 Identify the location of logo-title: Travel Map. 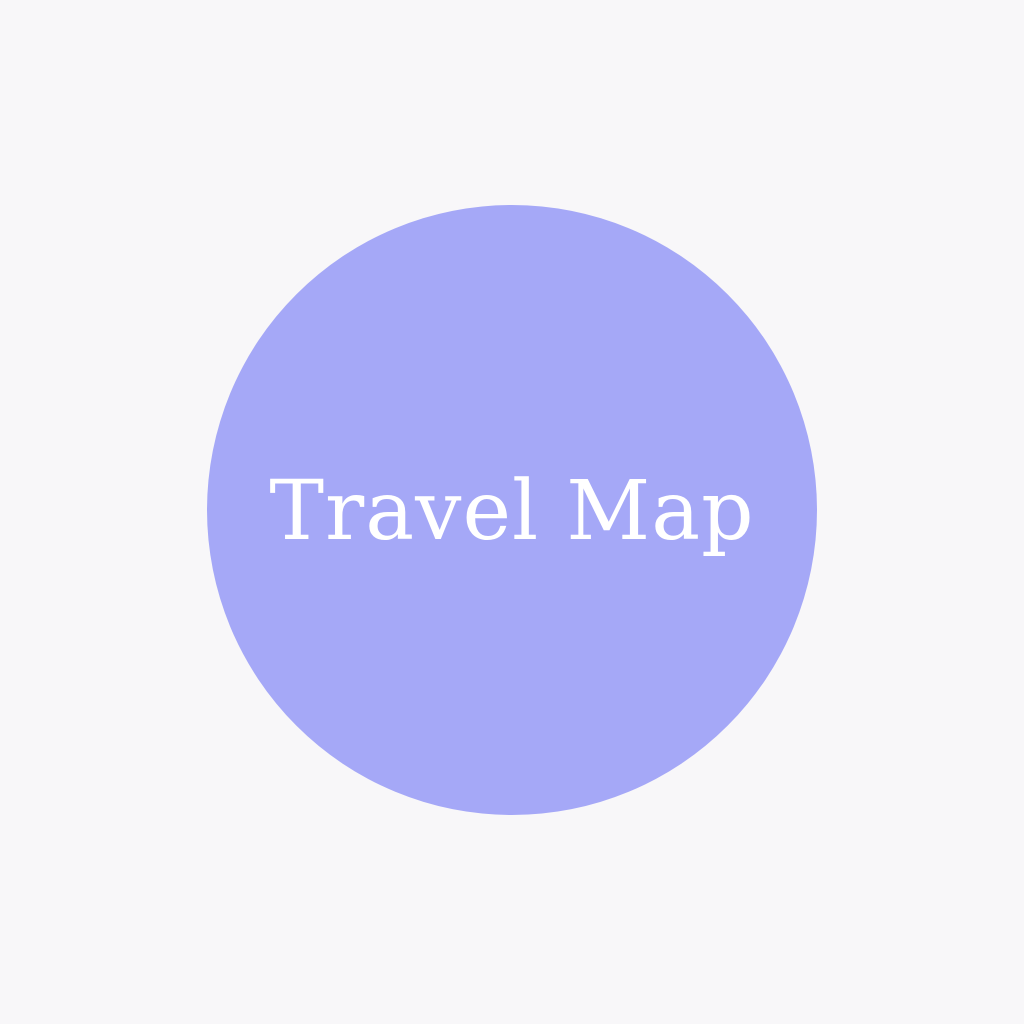
(512, 511).